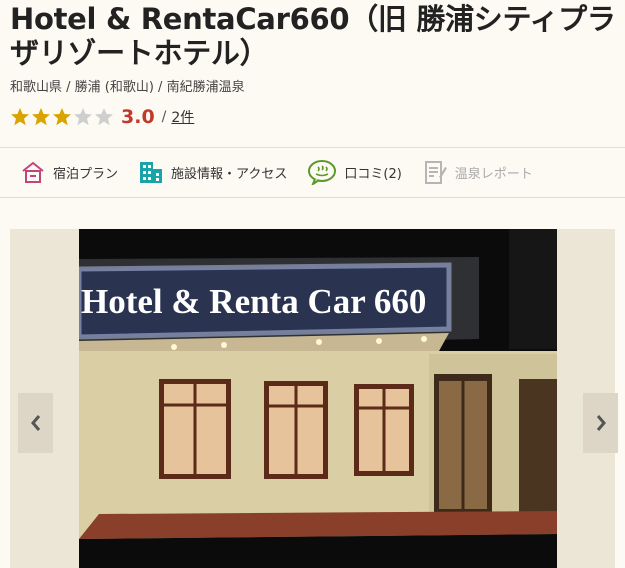  Describe the element at coordinates (151, 172) in the screenshot. I see `building-icon` at that location.